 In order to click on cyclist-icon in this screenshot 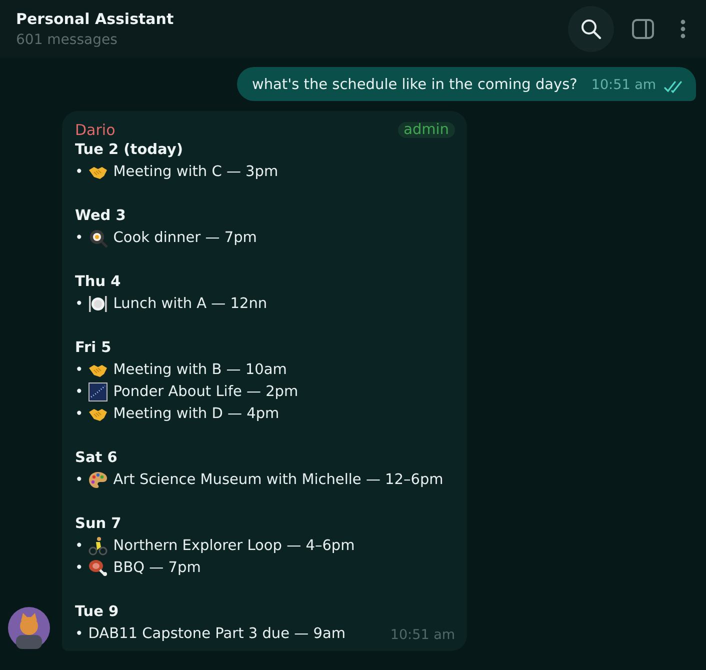, I will do `click(98, 546)`.